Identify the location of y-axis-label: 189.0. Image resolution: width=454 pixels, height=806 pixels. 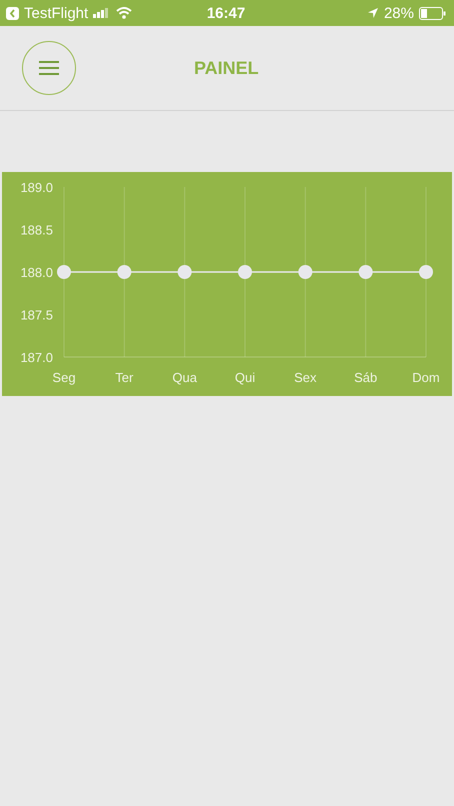
(36, 187).